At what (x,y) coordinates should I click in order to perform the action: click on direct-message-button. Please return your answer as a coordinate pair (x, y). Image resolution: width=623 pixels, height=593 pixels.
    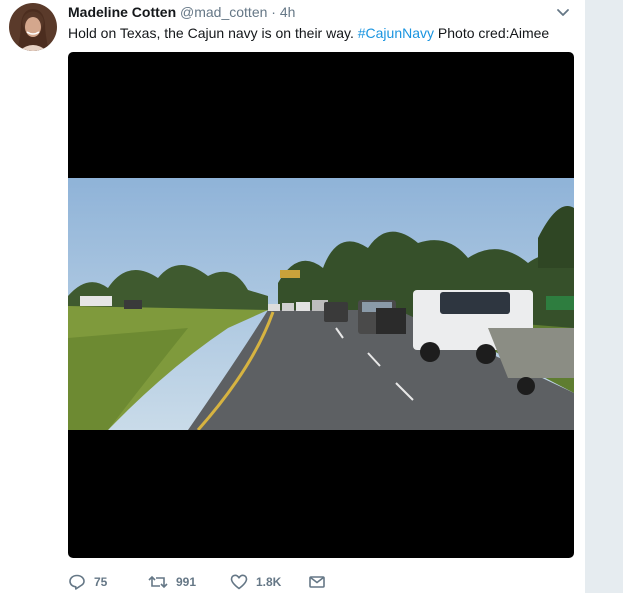
    Looking at the image, I should click on (317, 582).